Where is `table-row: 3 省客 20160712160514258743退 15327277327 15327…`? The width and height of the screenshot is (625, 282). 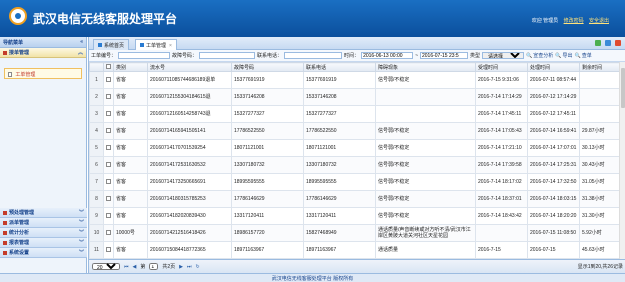
table-row: 3 省客 20160712160514258743退 15327277327 15327… is located at coordinates (357, 114).